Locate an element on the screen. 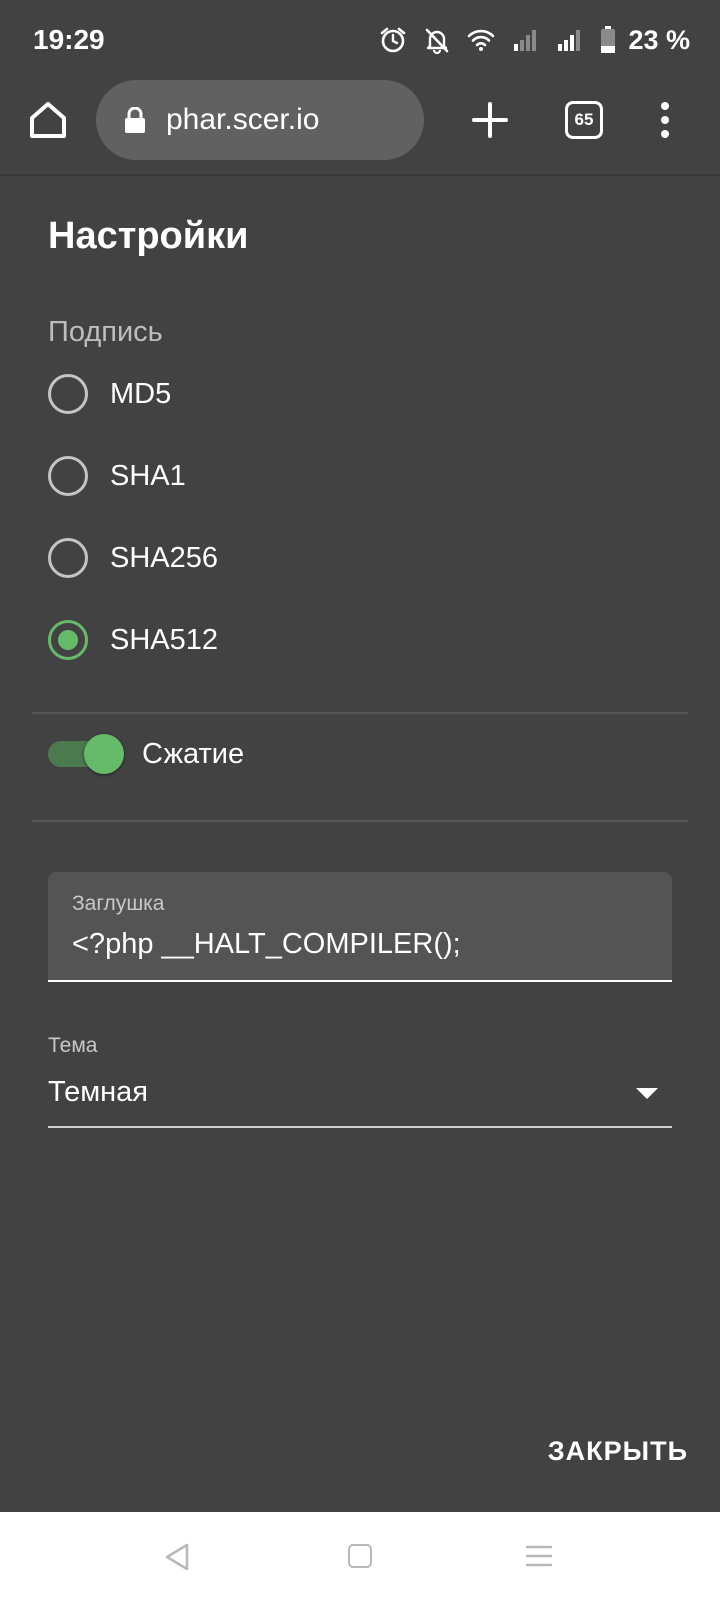 The height and width of the screenshot is (1600, 720). stub-field: Заглушка <?php __HALT_COMPILER(); is located at coordinates (360, 927).